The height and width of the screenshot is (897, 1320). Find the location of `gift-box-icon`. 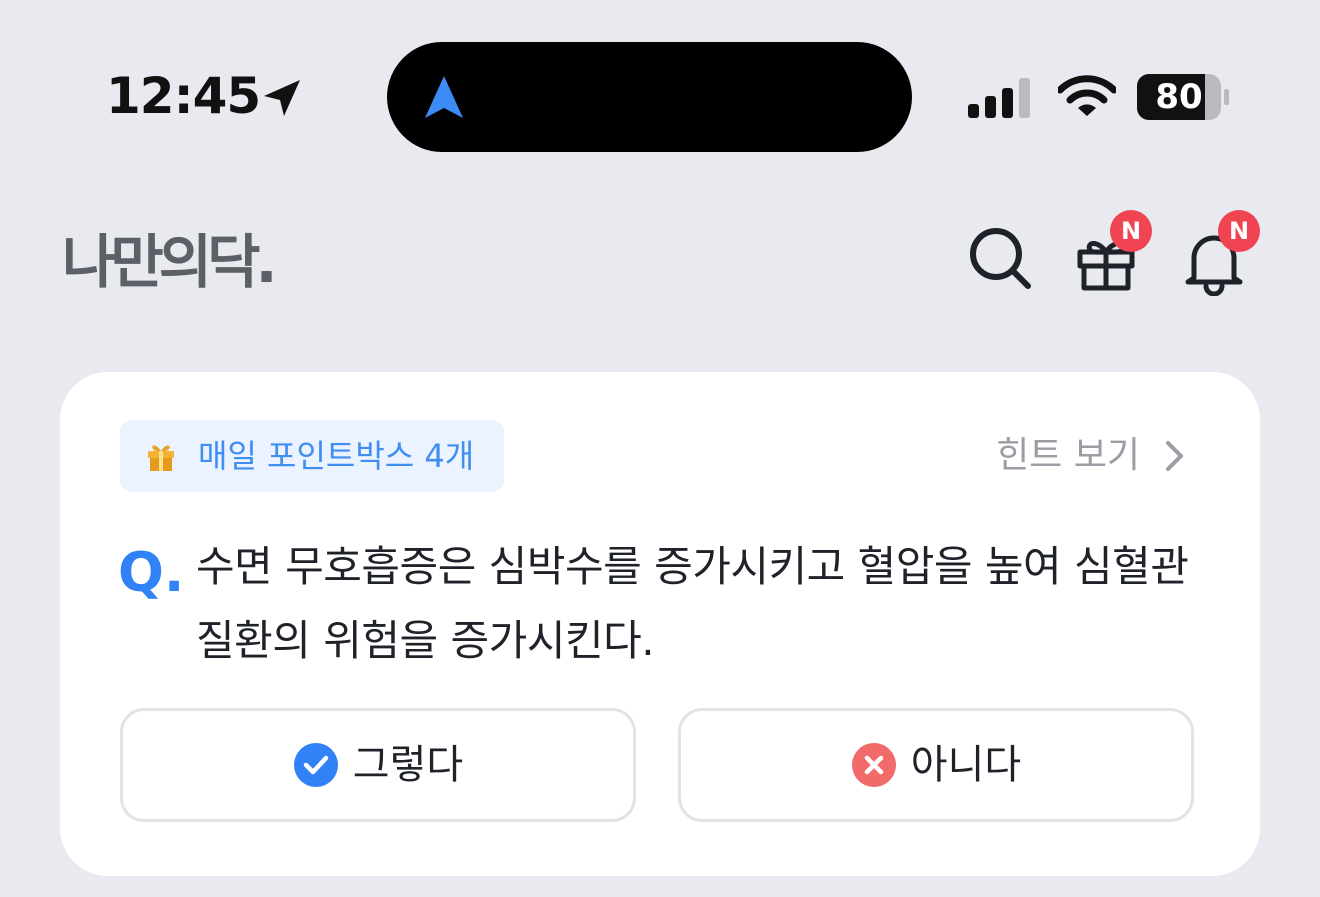

gift-box-icon is located at coordinates (161, 458).